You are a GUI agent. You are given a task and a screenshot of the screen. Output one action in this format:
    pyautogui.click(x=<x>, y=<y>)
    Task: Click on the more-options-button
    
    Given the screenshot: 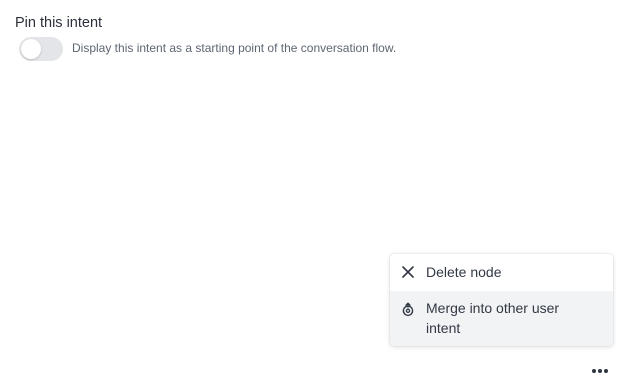 What is the action you would take?
    pyautogui.click(x=600, y=371)
    